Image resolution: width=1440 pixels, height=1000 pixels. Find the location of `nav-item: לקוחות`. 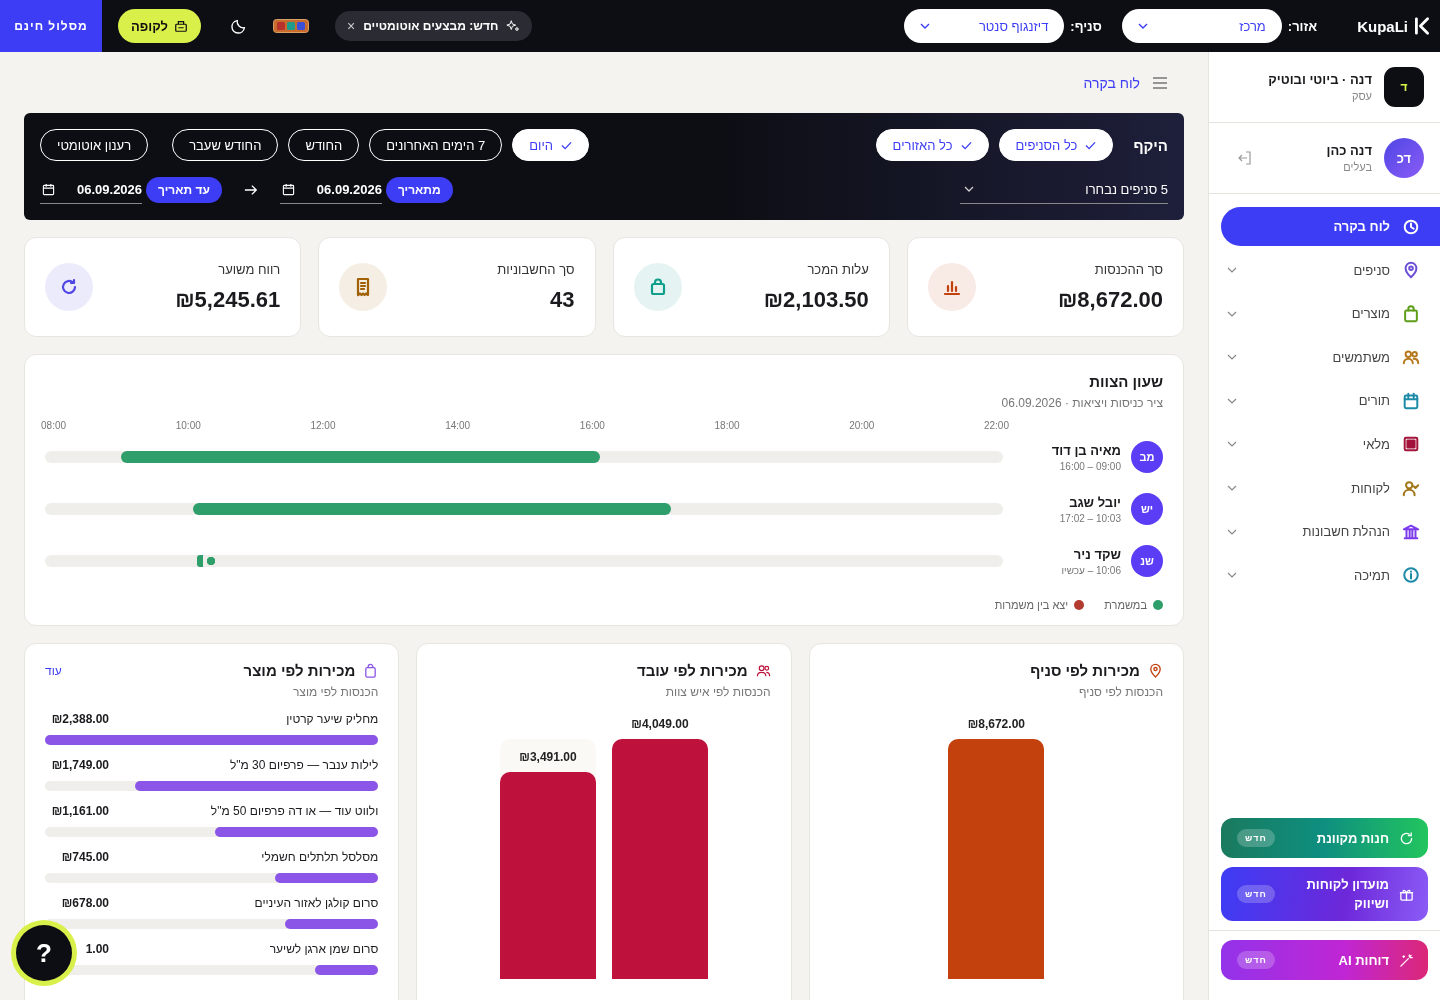

nav-item: לקוחות is located at coordinates (1324, 488).